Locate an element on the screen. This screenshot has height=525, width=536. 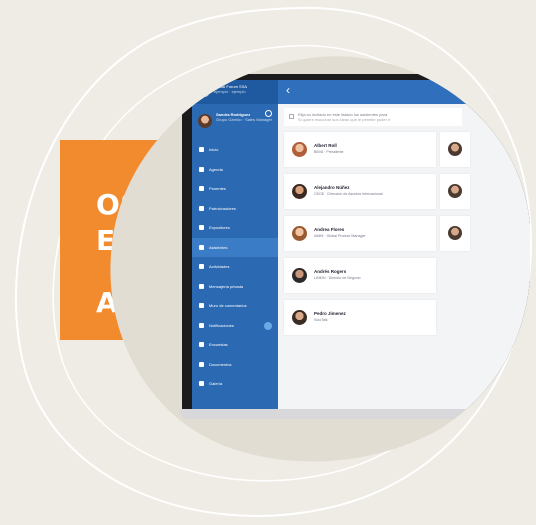
sidebar-item-muro: Muro de comentarios is located at coordinates (235, 306).